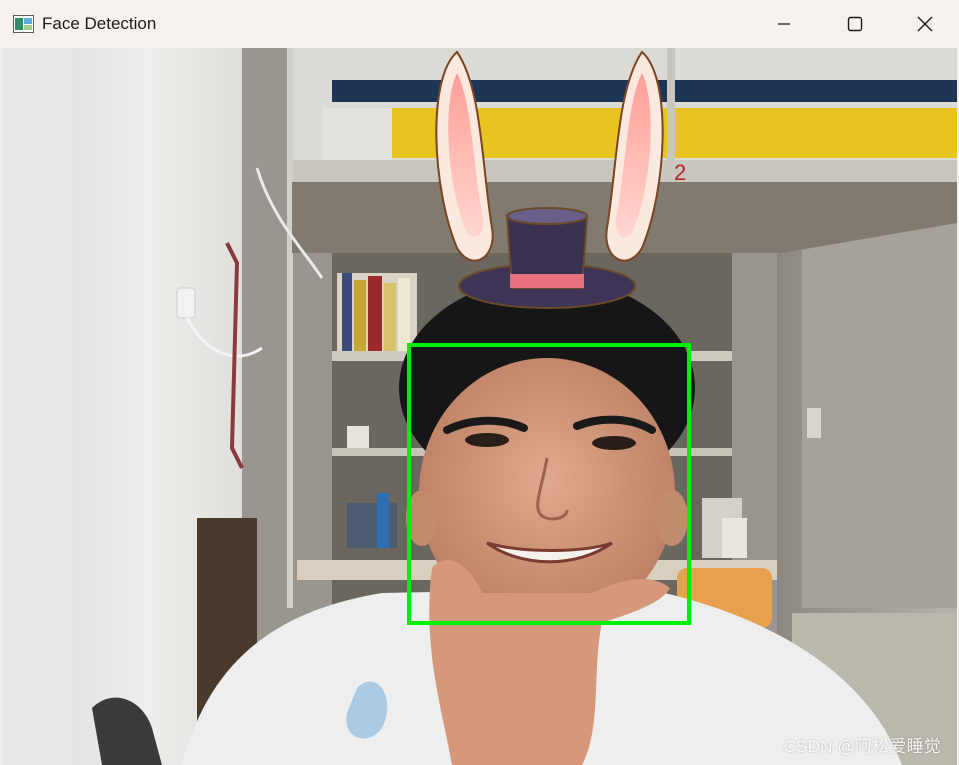 The height and width of the screenshot is (765, 959). What do you see at coordinates (23, 24) in the screenshot?
I see `app-icon` at bounding box center [23, 24].